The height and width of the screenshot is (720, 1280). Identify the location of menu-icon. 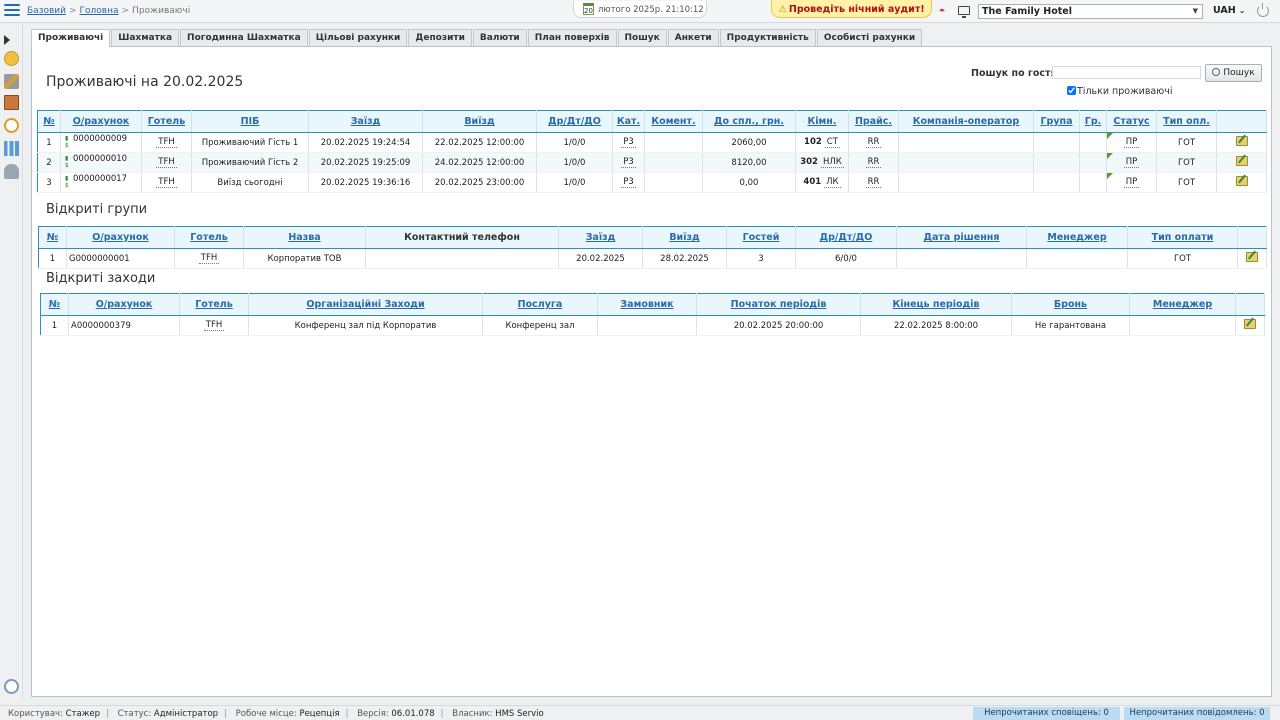
(12, 11).